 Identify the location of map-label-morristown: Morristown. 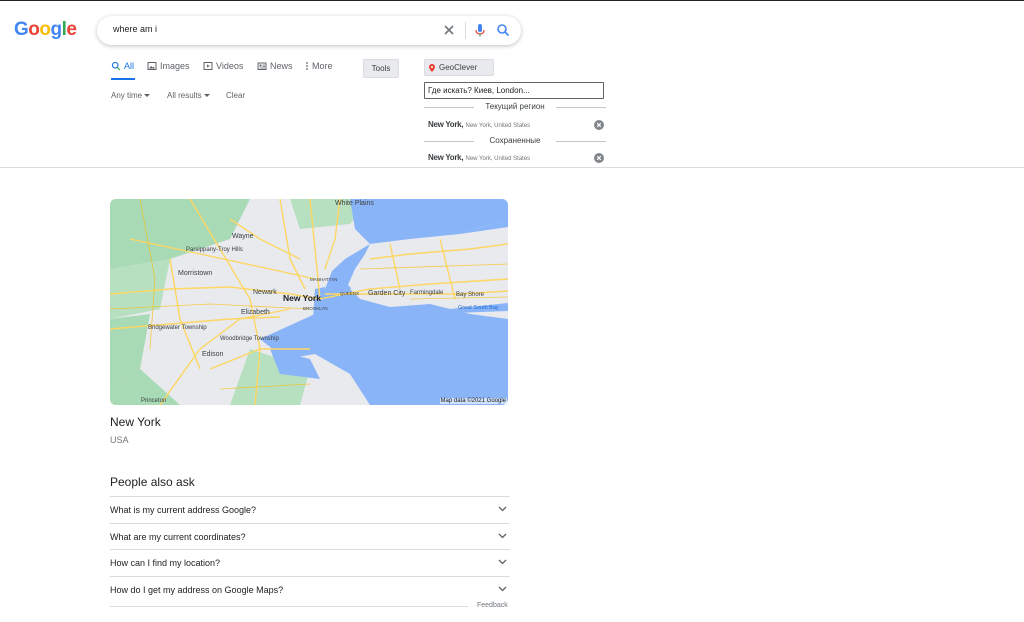
(195, 273).